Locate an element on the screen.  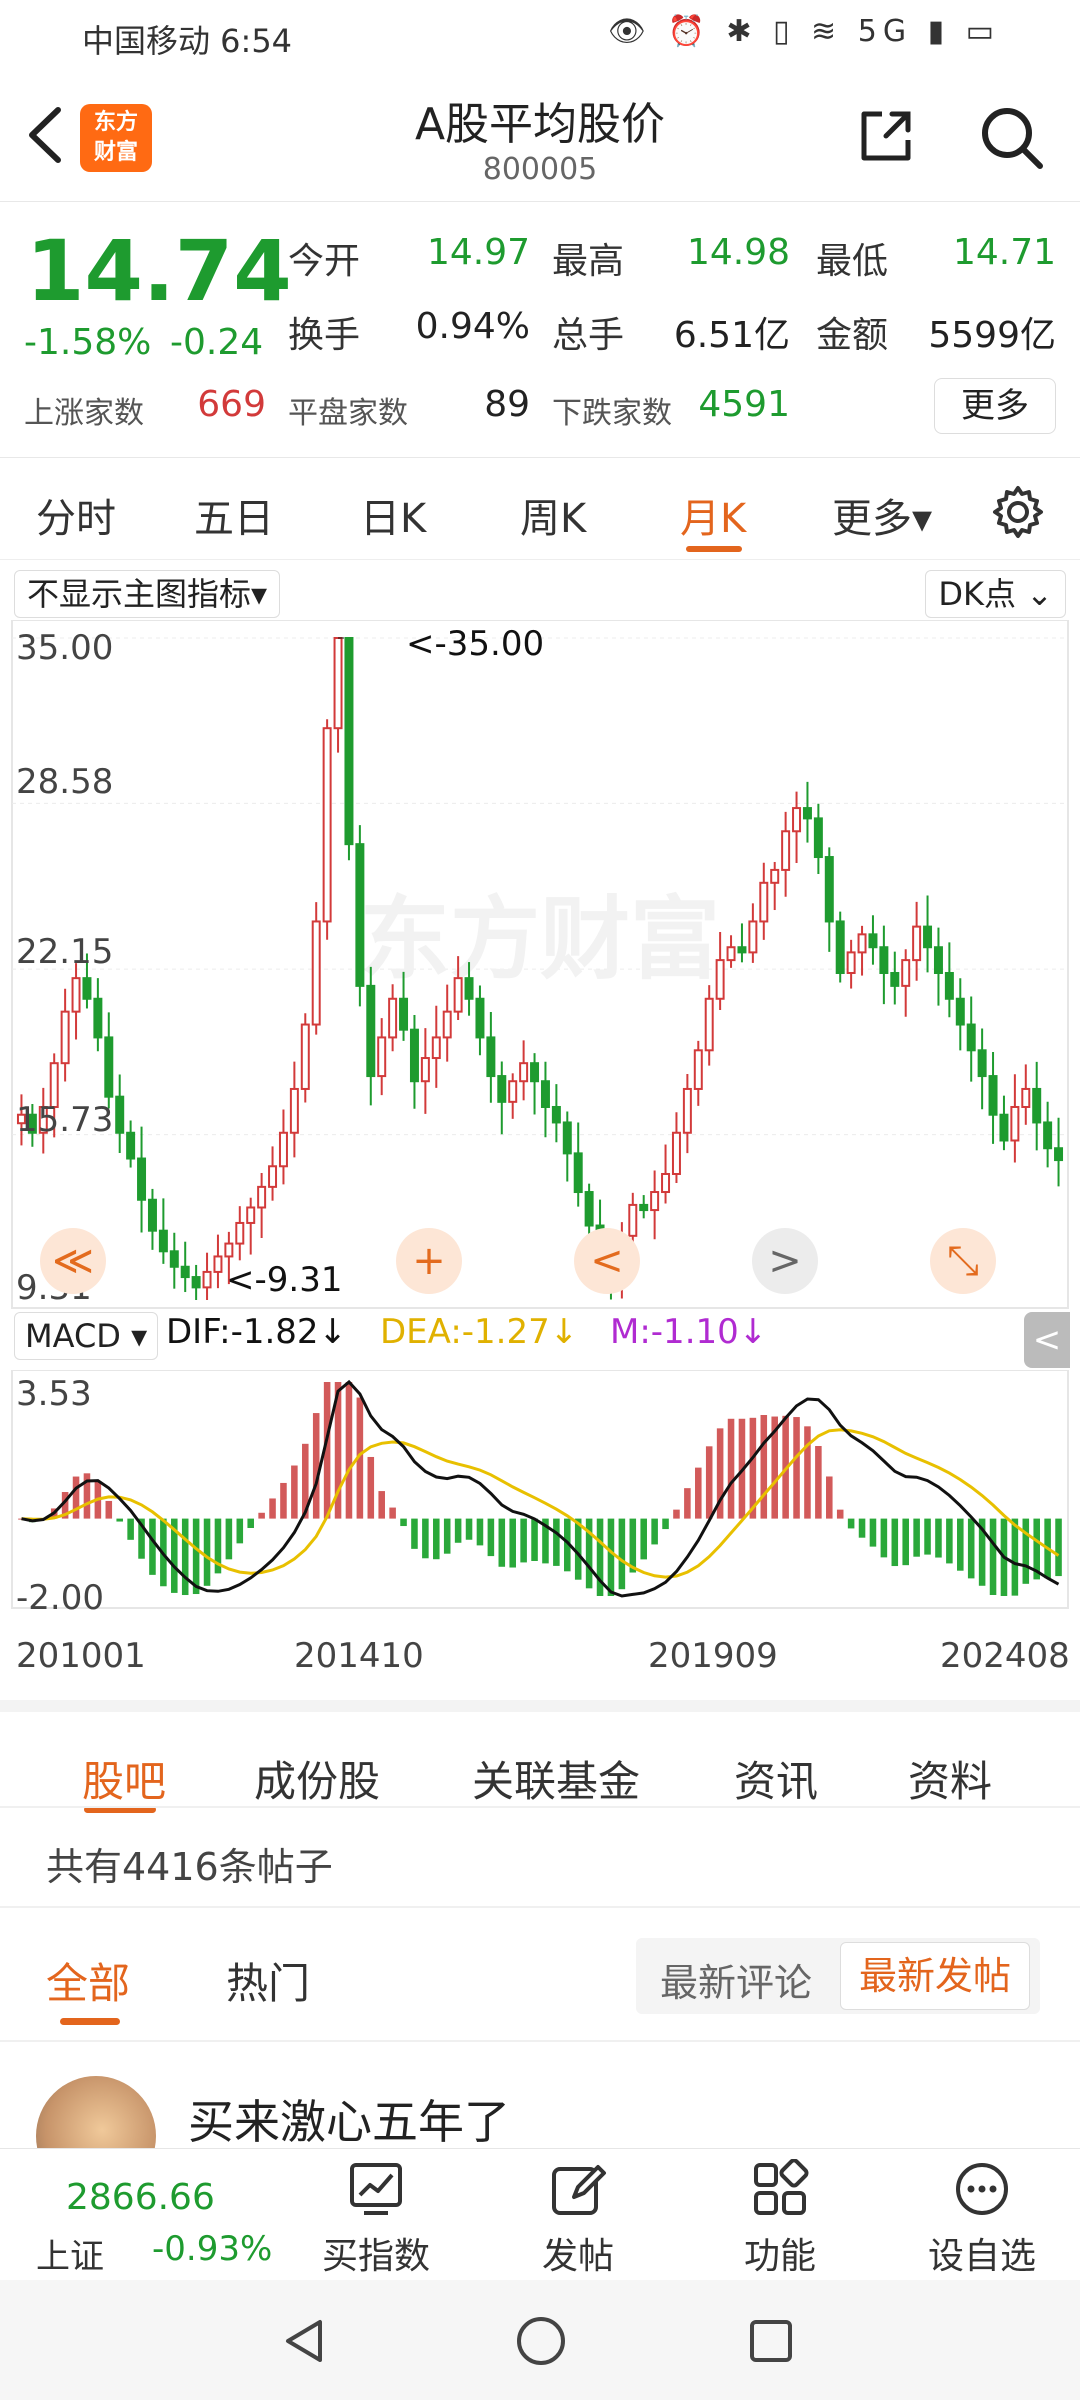
more-dots-icon is located at coordinates (982, 2189).